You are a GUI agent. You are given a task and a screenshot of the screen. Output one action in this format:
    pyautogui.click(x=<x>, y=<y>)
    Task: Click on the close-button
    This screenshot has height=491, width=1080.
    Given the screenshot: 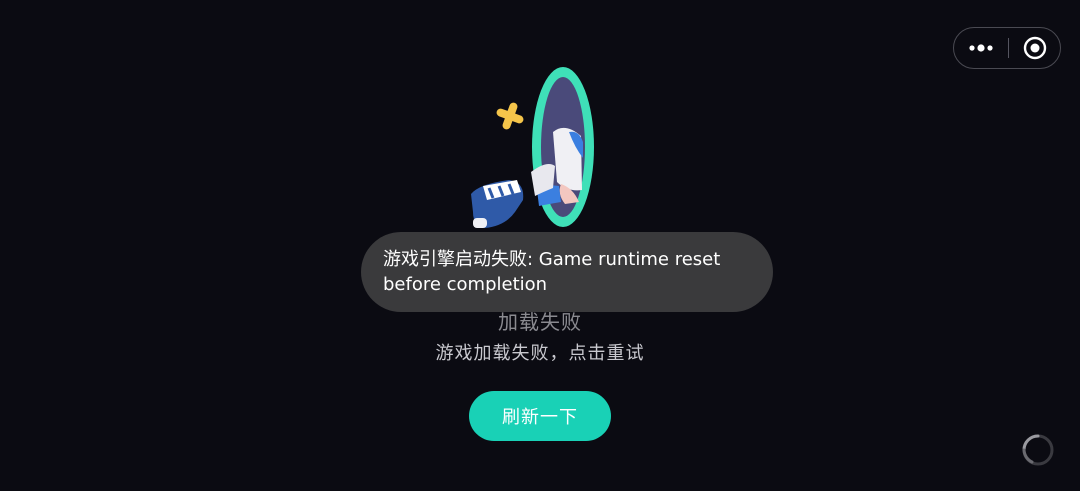 What is the action you would take?
    pyautogui.click(x=1035, y=48)
    